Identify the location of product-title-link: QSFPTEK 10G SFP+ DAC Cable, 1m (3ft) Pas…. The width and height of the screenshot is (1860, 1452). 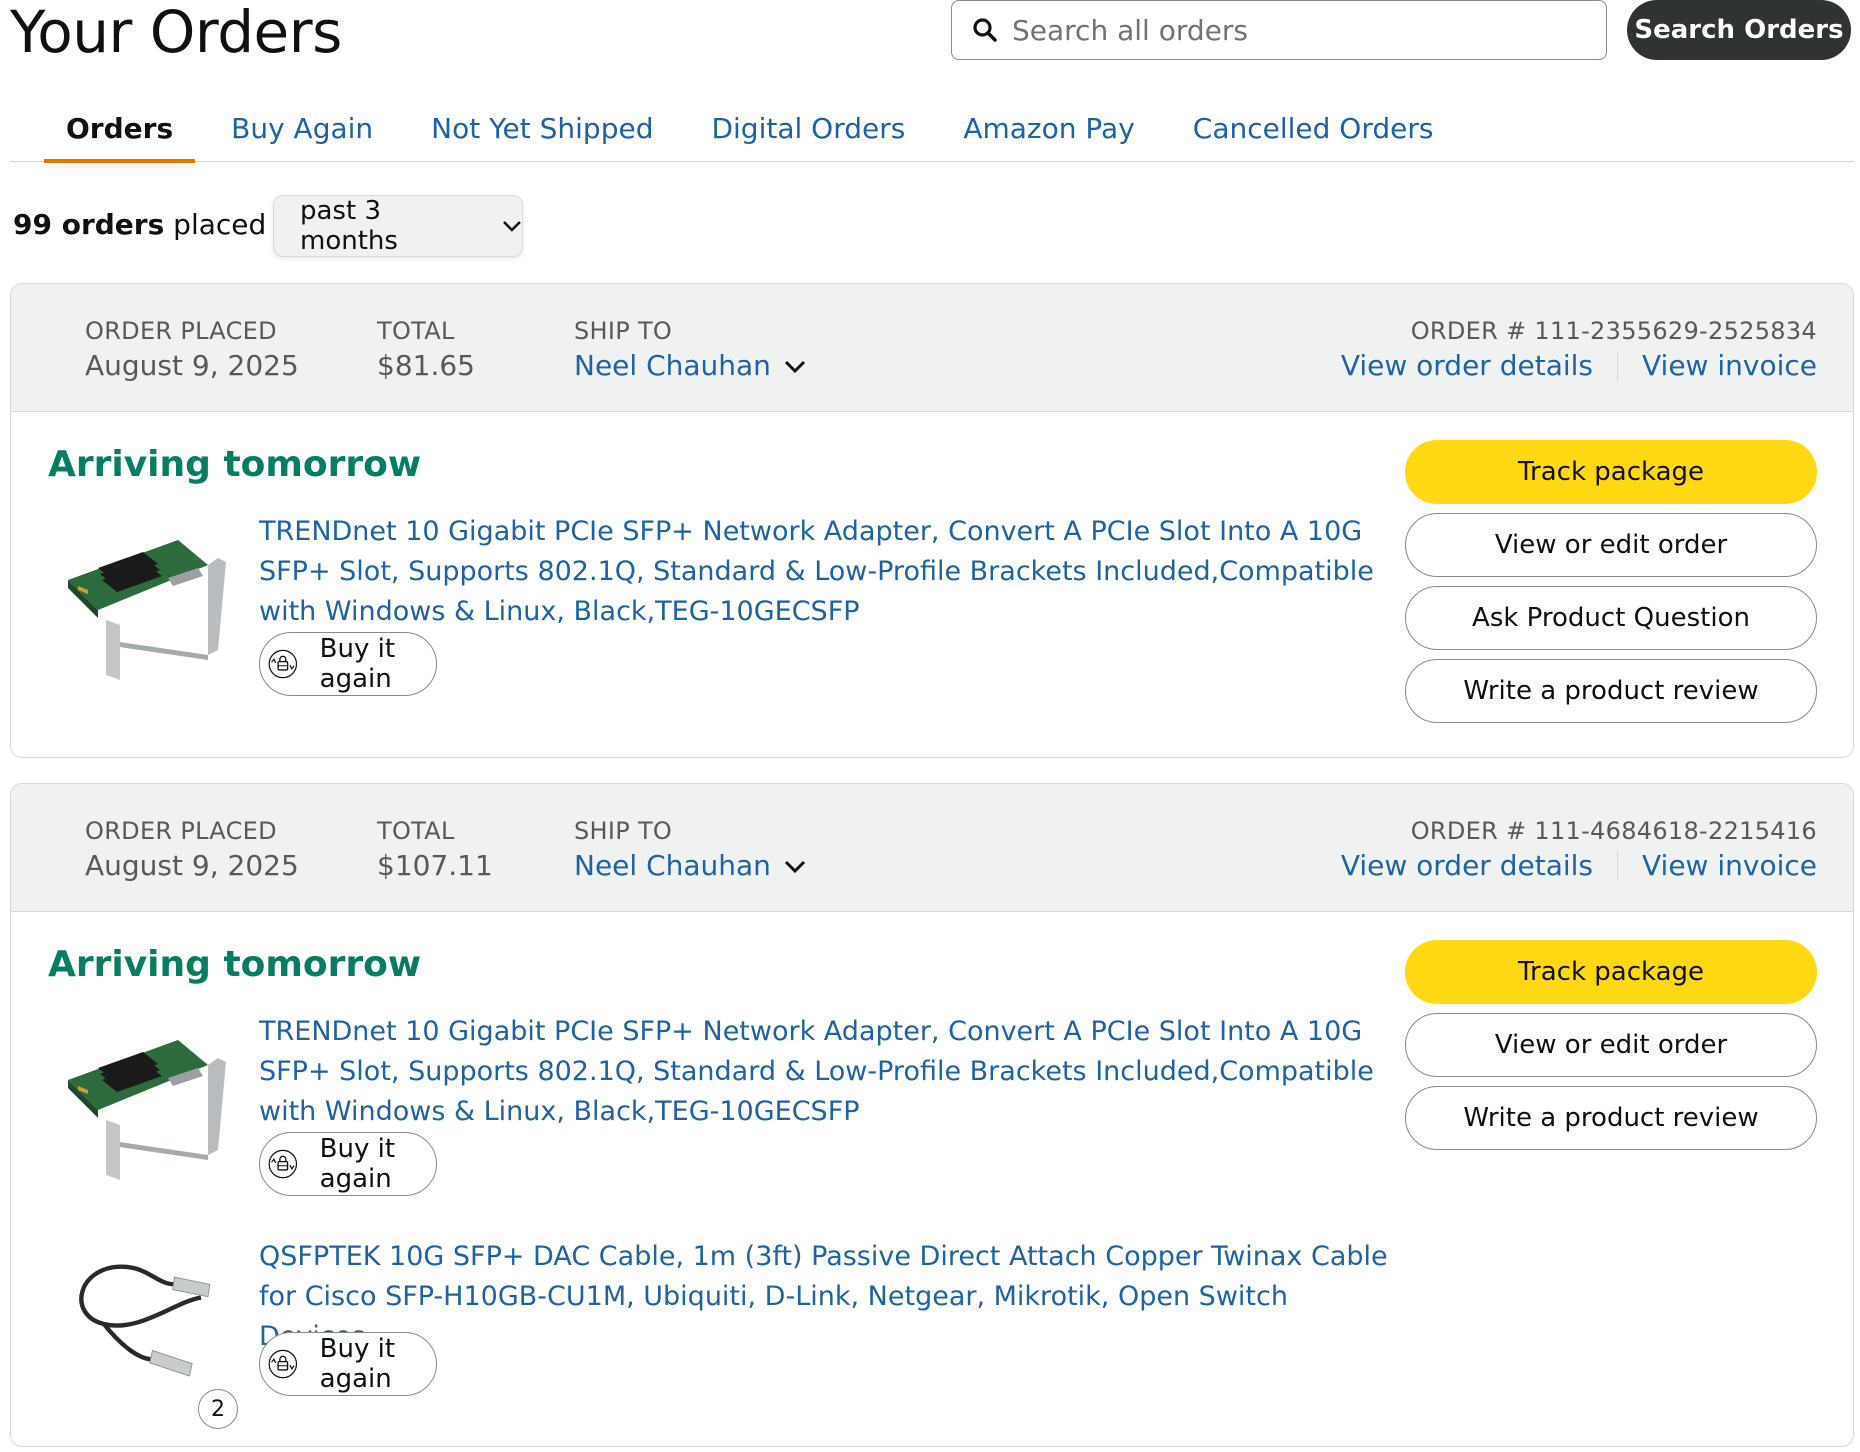
(829, 1297).